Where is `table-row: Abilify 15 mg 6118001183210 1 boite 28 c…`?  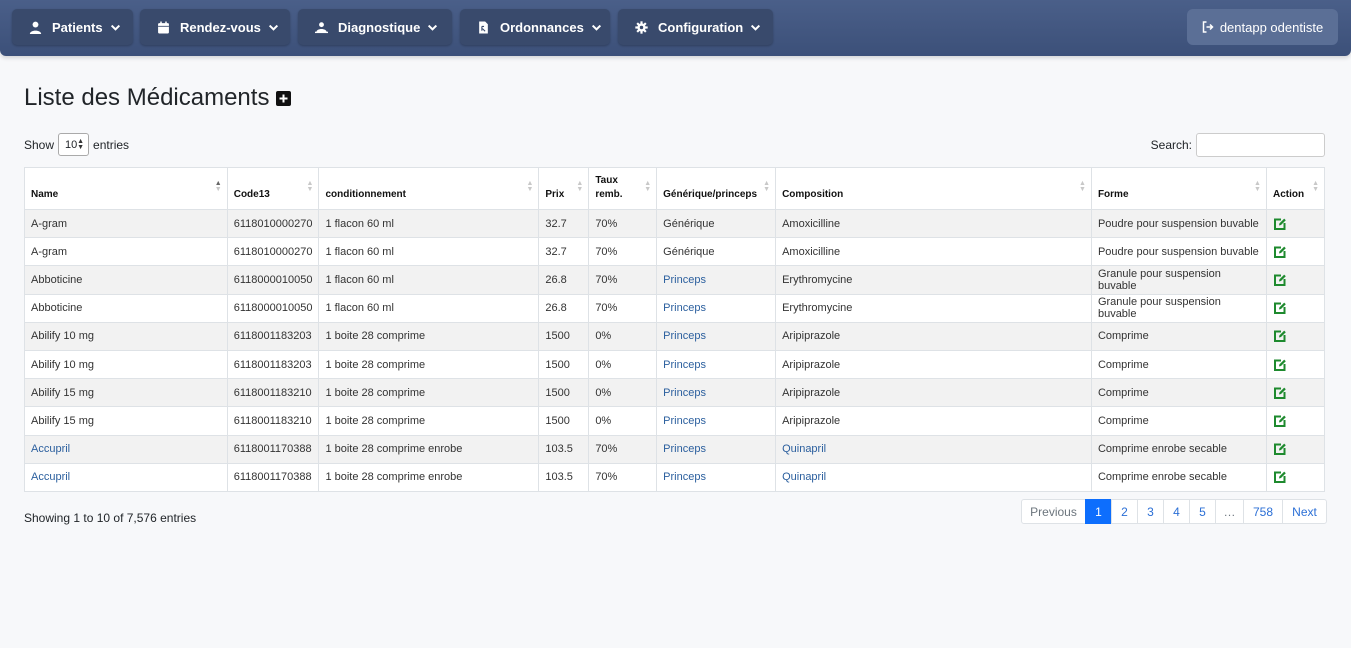
table-row: Abilify 15 mg 6118001183210 1 boite 28 c… is located at coordinates (675, 421).